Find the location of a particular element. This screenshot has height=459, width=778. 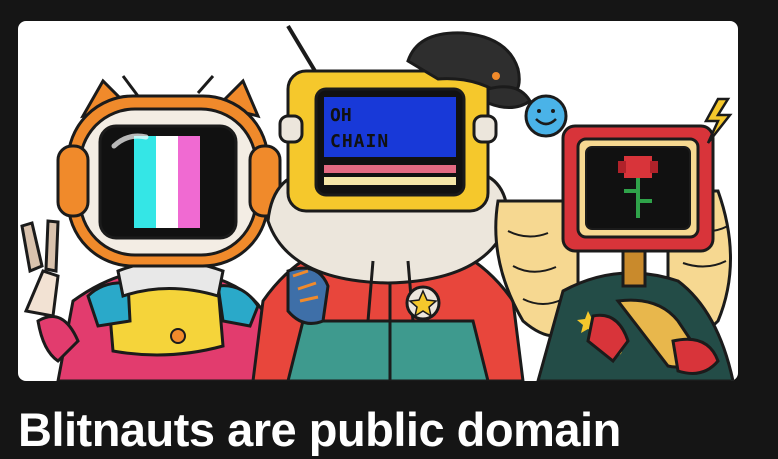

screen-text-line1: OH is located at coordinates (341, 115).